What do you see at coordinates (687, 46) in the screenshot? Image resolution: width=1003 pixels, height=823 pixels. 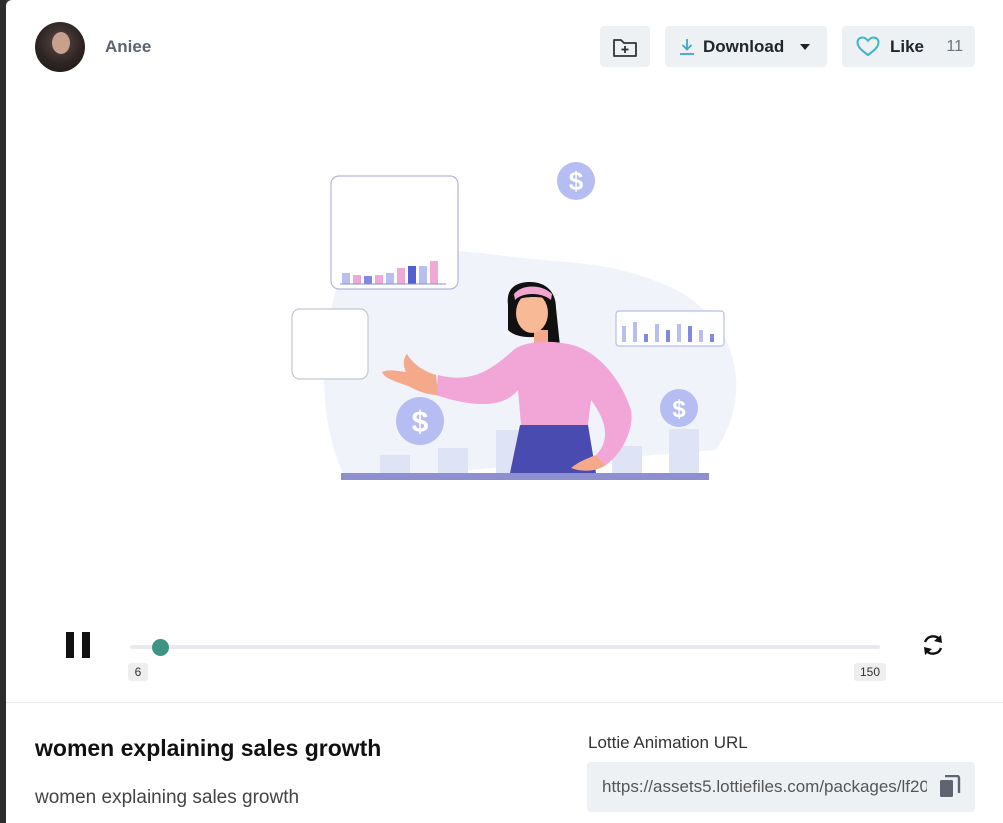 I see `download-icon` at bounding box center [687, 46].